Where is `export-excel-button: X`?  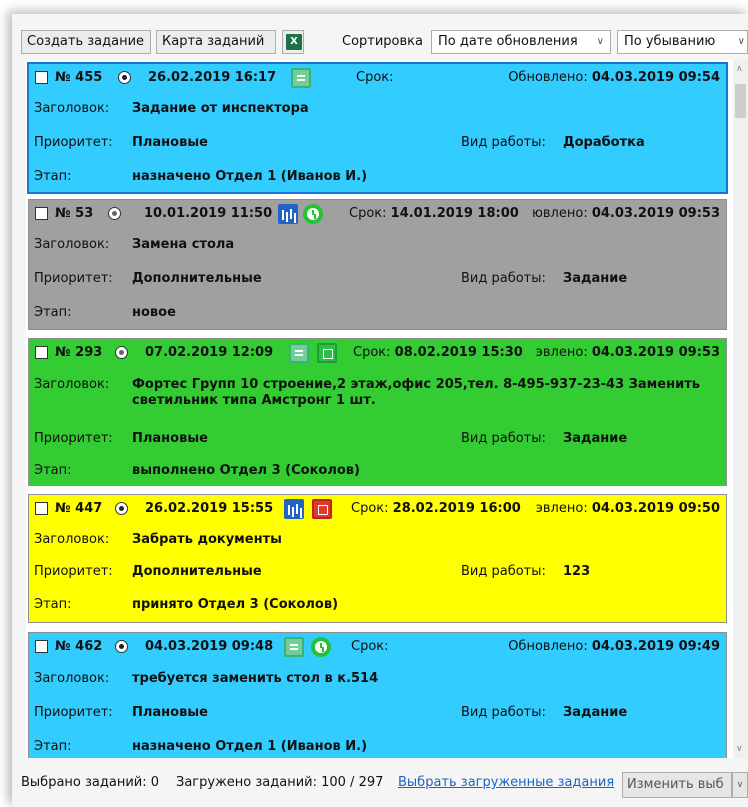 export-excel-button: X is located at coordinates (293, 42).